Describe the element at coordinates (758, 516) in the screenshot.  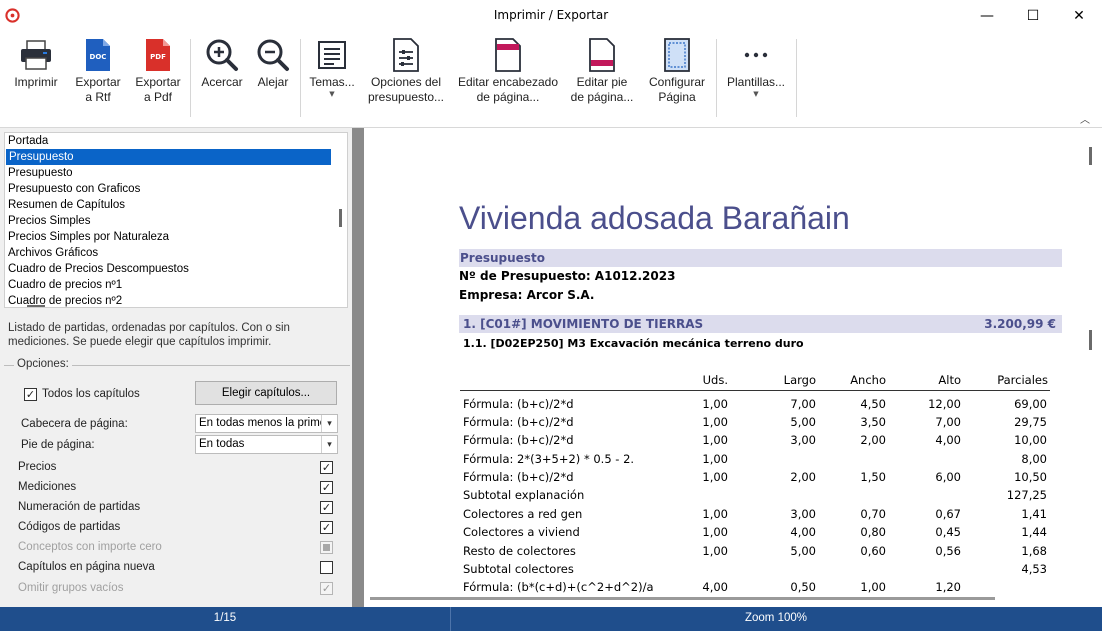
I see `table-row: Colectores a red gen 1,00 3,00 0,70 0,67 1,41` at that location.